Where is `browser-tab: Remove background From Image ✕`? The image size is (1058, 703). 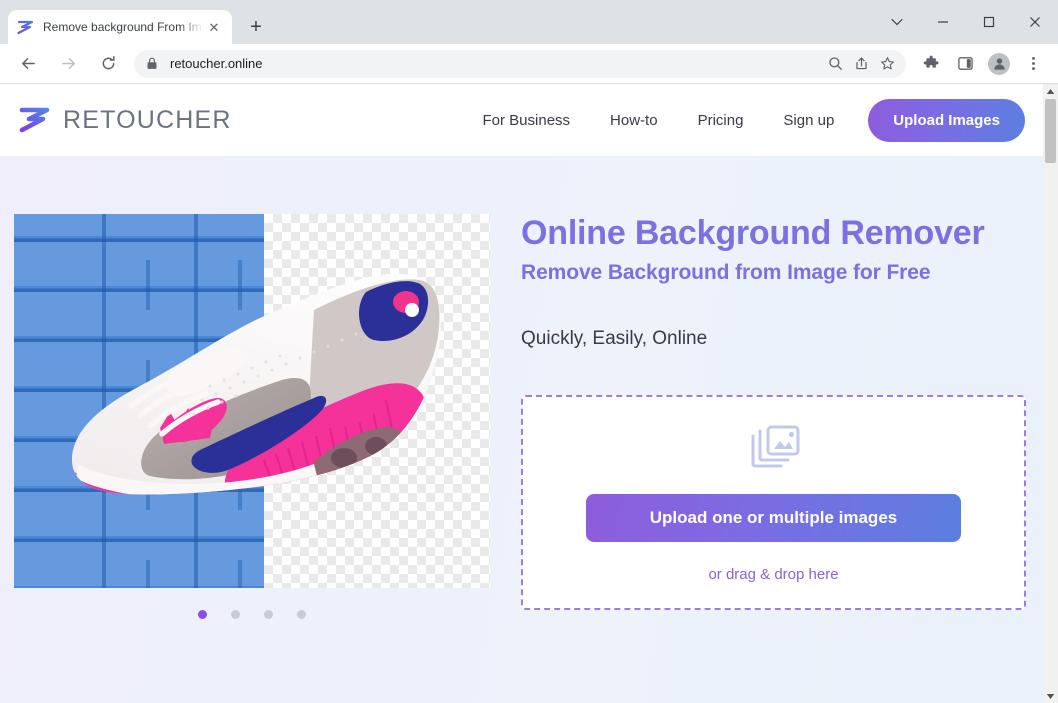 browser-tab: Remove background From Image ✕ is located at coordinates (120, 27).